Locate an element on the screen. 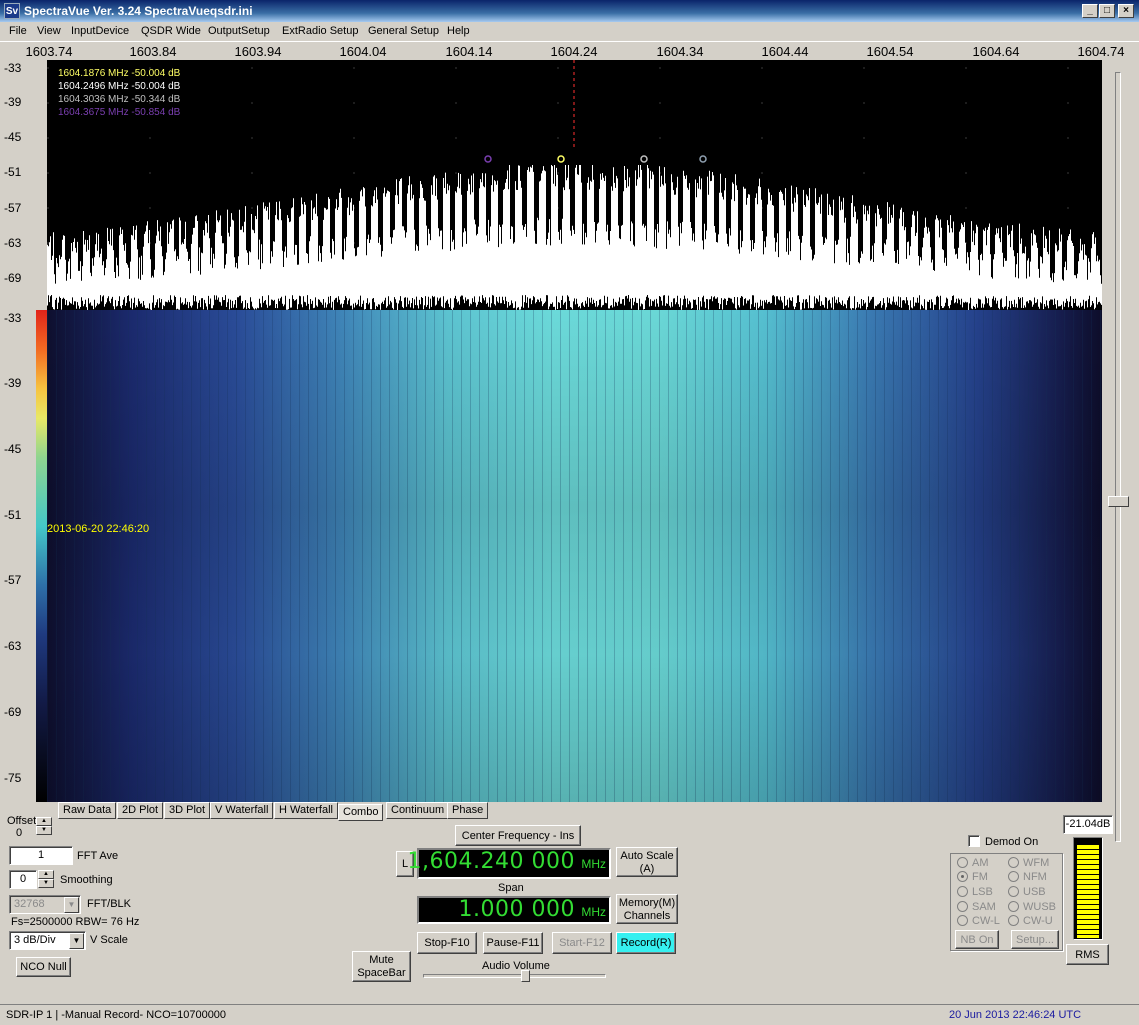 This screenshot has width=1139, height=1025. fft-ave-input: 1 is located at coordinates (41, 855).